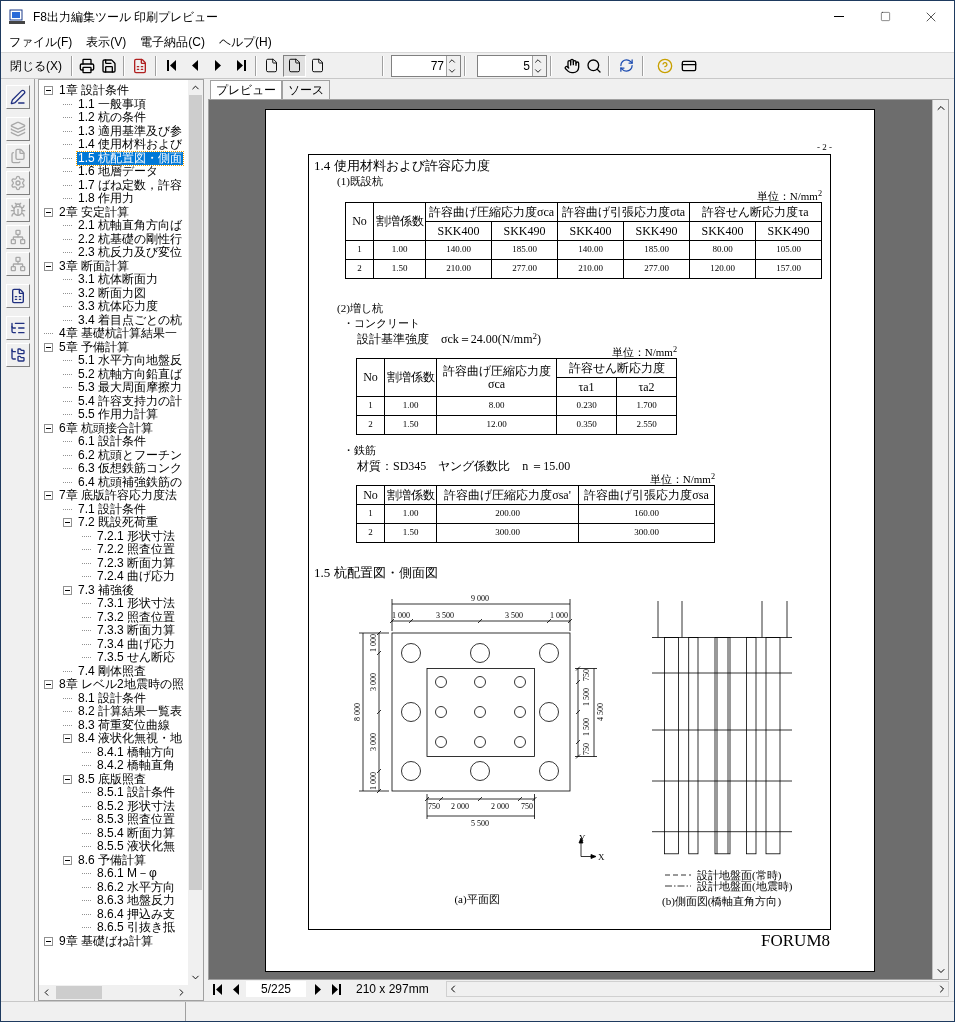  What do you see at coordinates (106, 199) in the screenshot?
I see `tree-item: 1.8 作用力` at bounding box center [106, 199].